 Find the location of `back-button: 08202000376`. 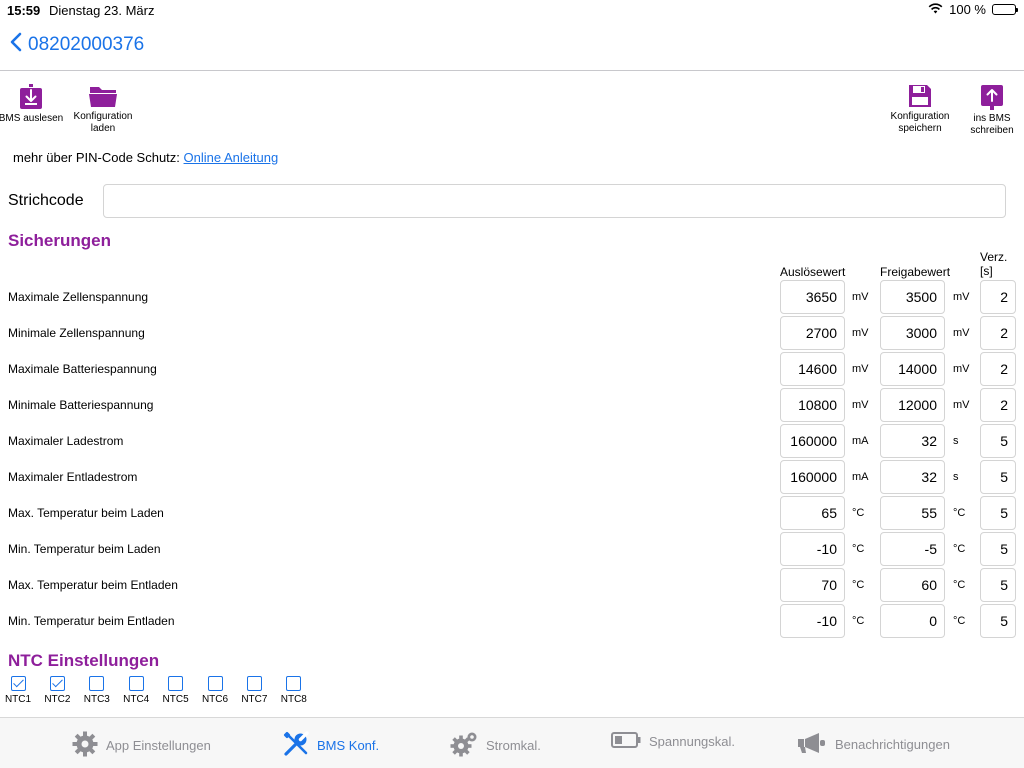

back-button: 08202000376 is located at coordinates (77, 45).